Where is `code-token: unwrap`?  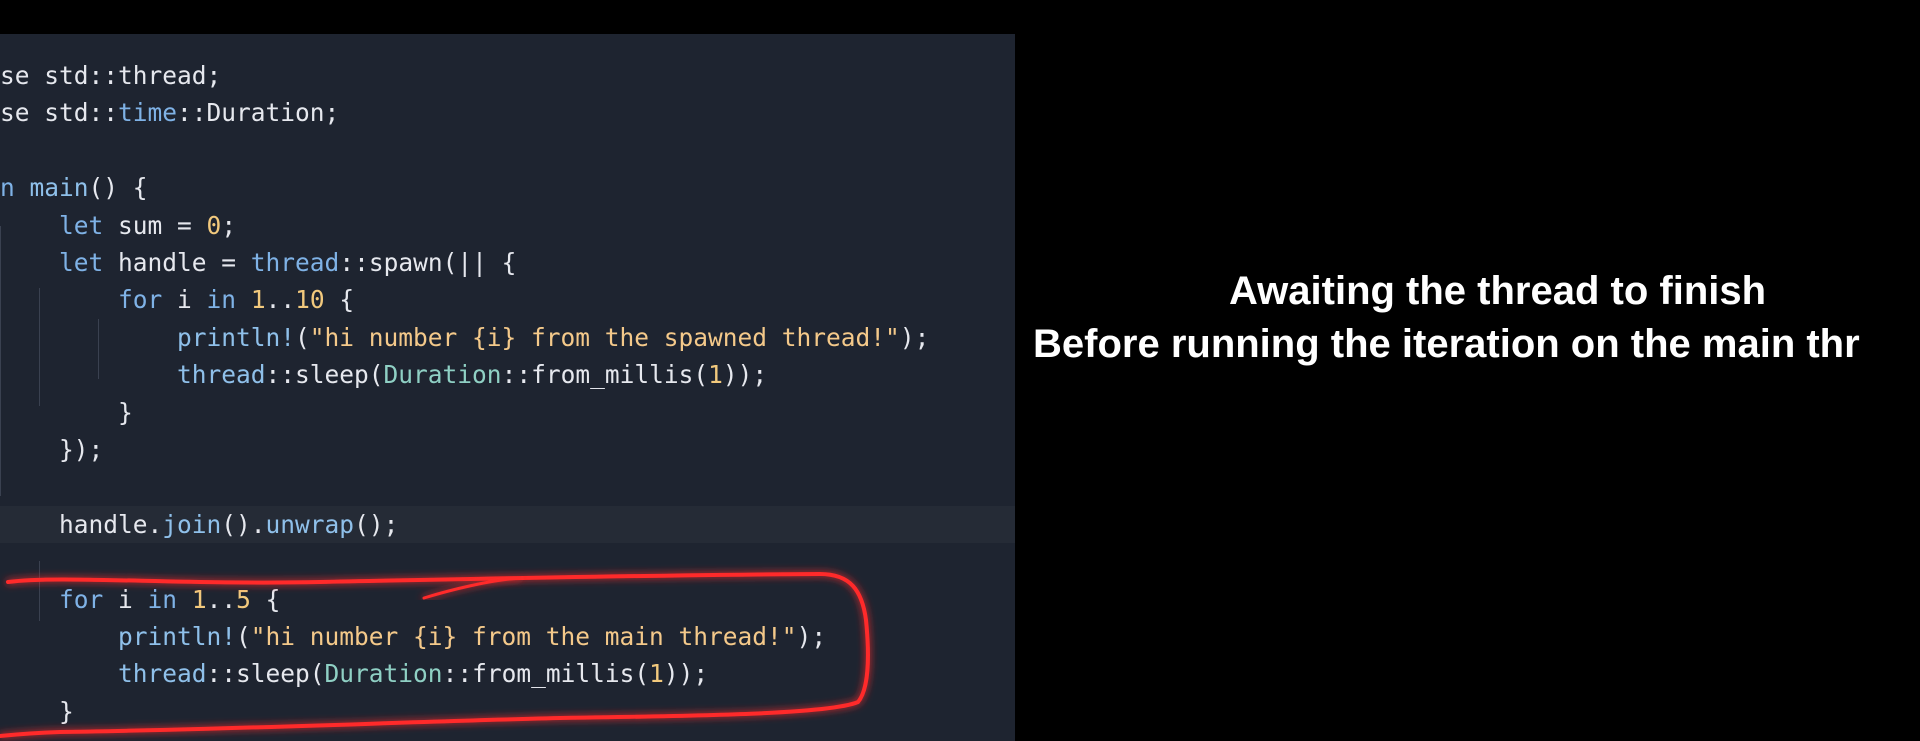
code-token: unwrap is located at coordinates (310, 524).